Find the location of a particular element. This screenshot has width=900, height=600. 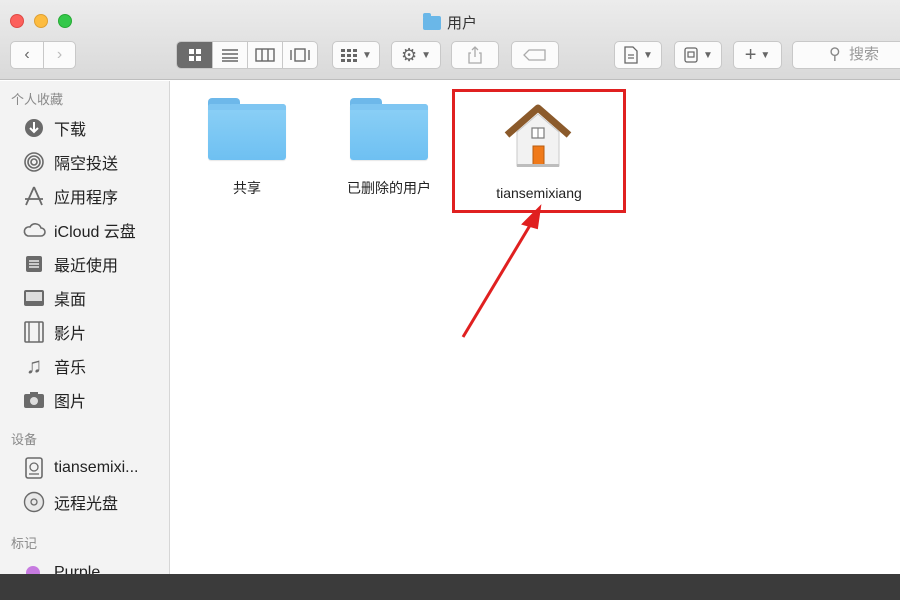

list-icon is located at coordinates (230, 55).